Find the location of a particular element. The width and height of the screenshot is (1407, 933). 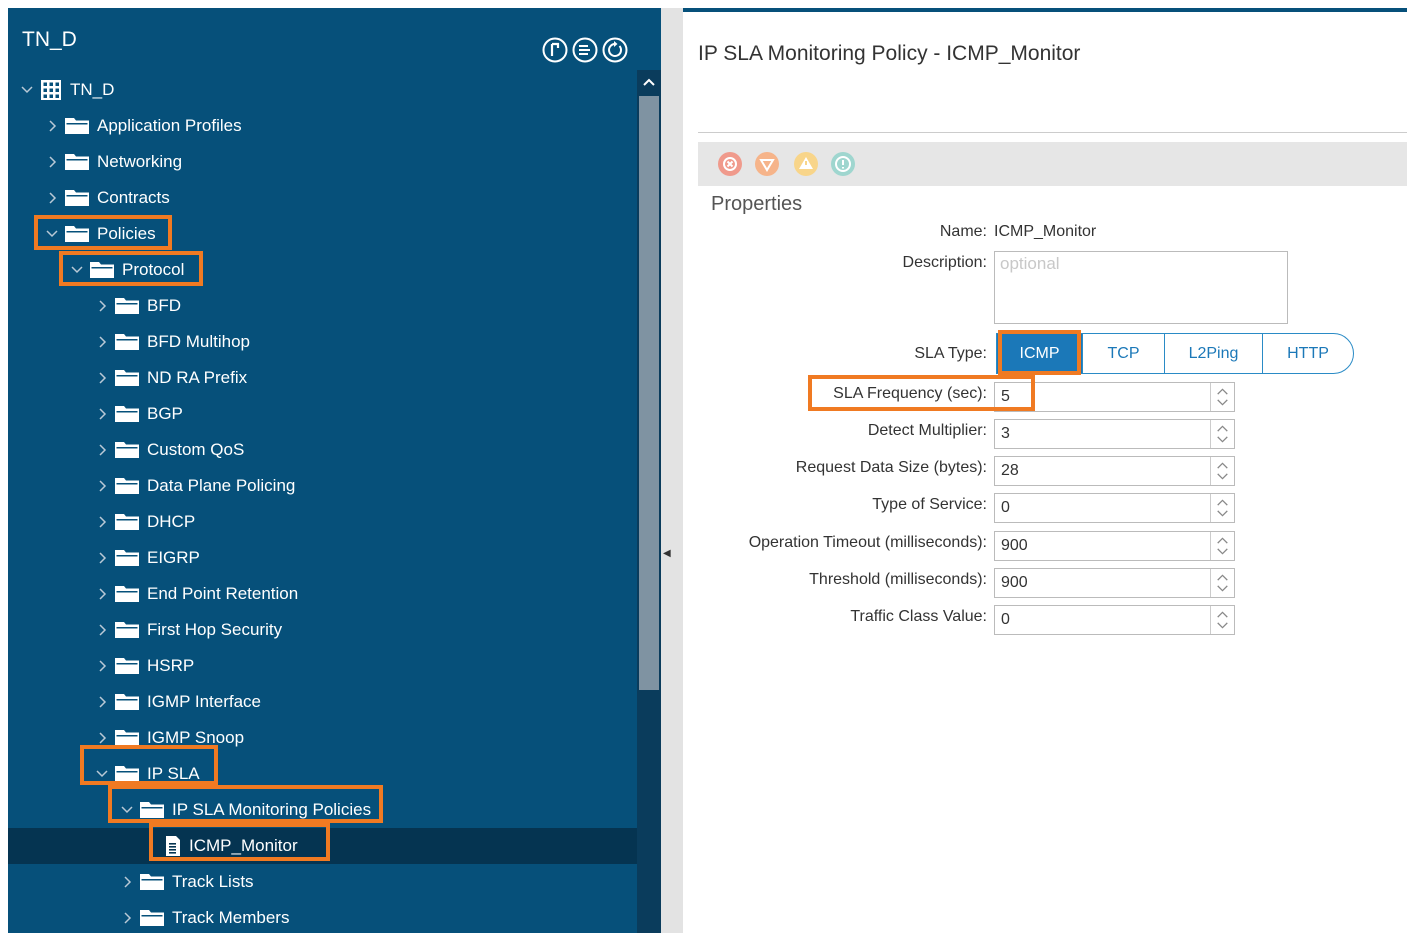

type-of-service-label: Type of Service: is located at coordinates (929, 504).